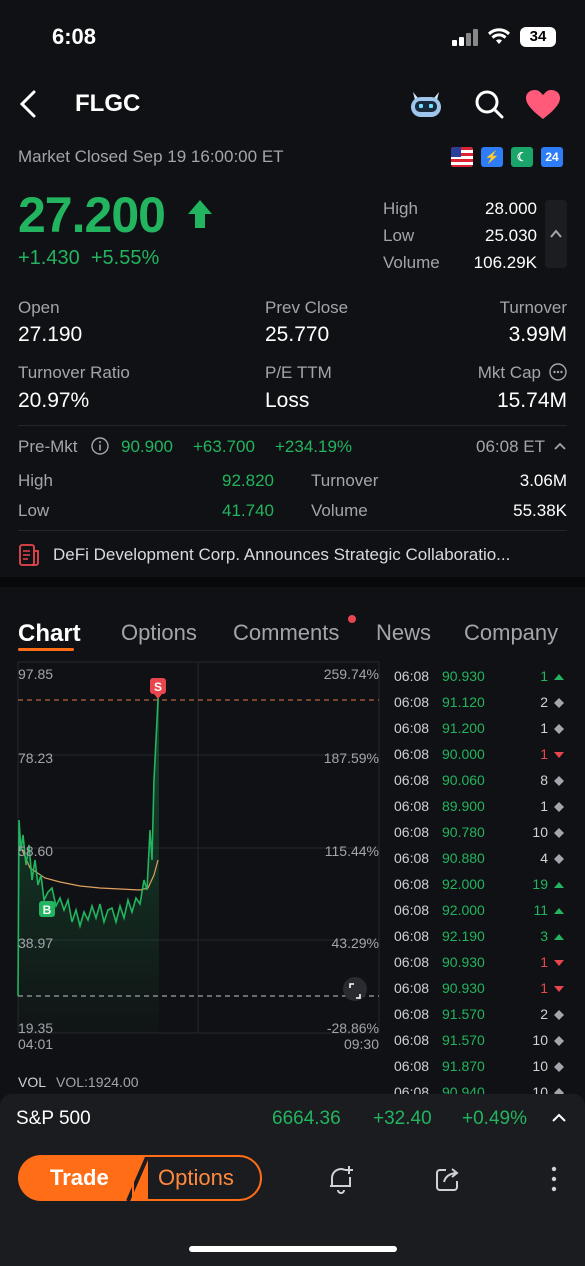 The width and height of the screenshot is (585, 1266). I want to click on more-info-icon, so click(558, 372).